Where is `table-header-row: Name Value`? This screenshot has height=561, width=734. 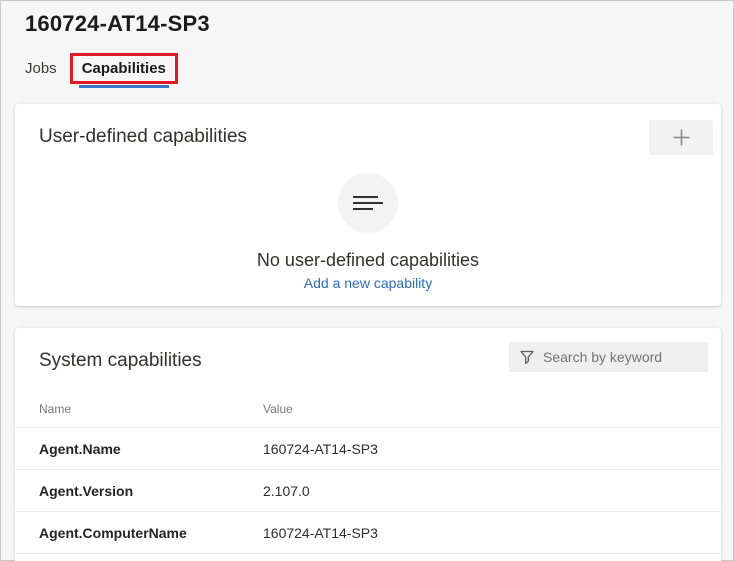 table-header-row: Name Value is located at coordinates (368, 409).